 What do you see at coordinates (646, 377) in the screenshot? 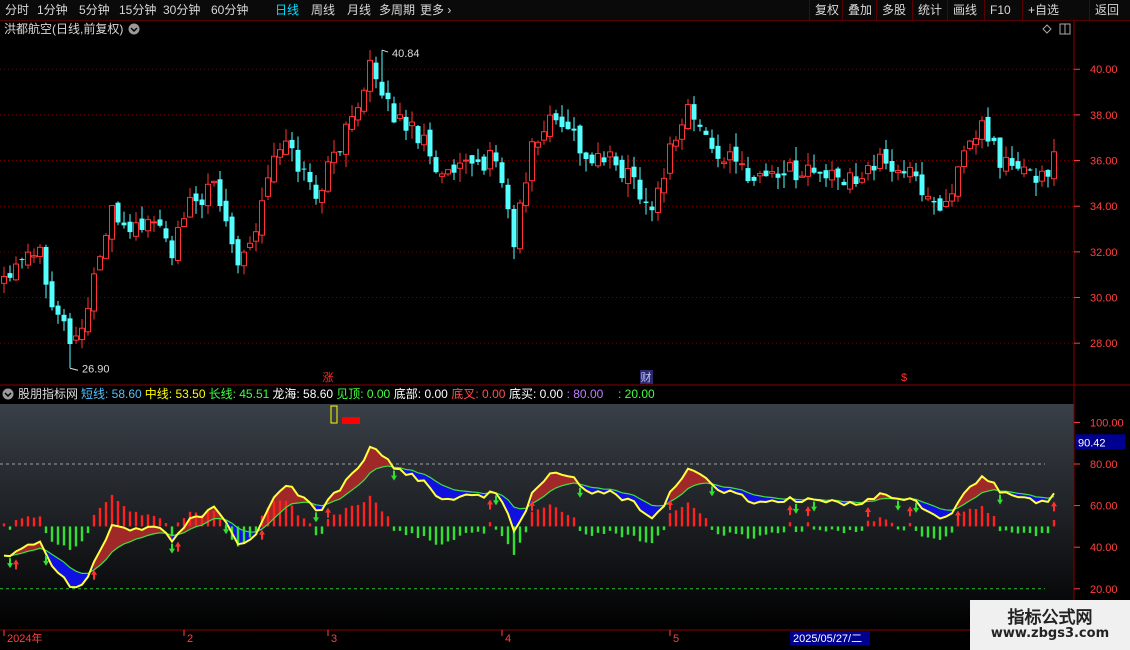
I see `event-marker: 财` at bounding box center [646, 377].